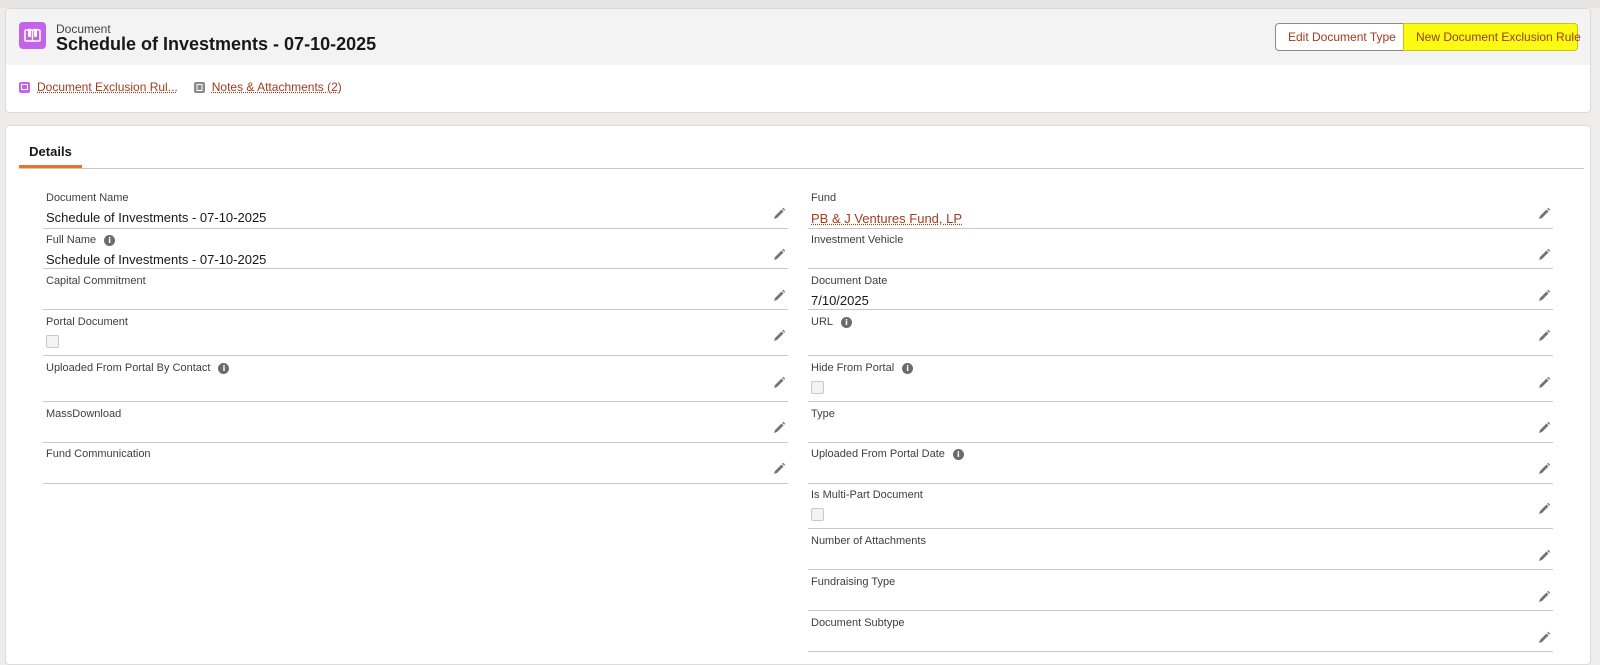  Describe the element at coordinates (1180, 292) in the screenshot. I see `field-document-date: Document Date 7/10/2025` at that location.